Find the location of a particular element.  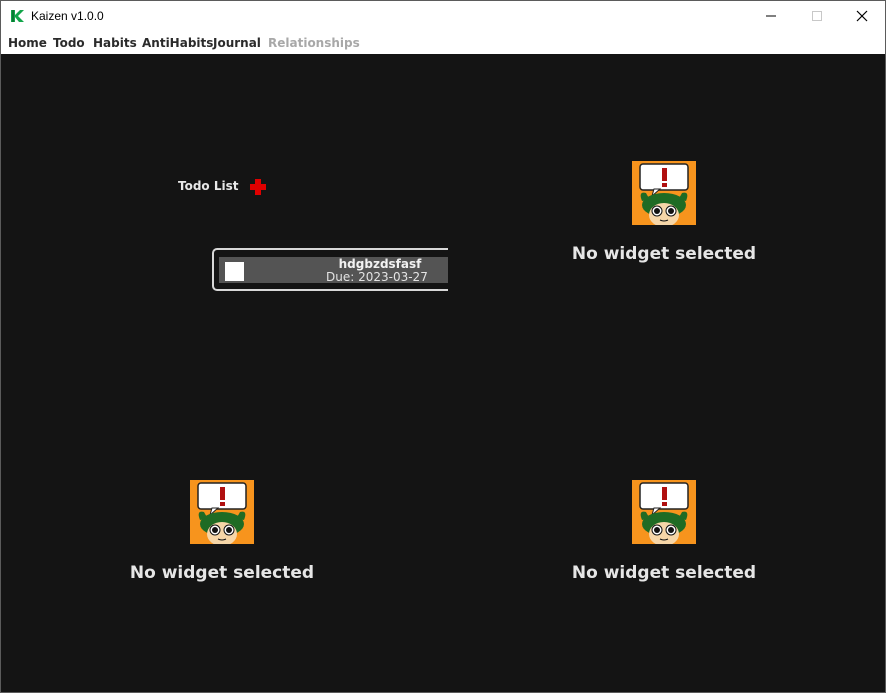

close-icon is located at coordinates (862, 16).